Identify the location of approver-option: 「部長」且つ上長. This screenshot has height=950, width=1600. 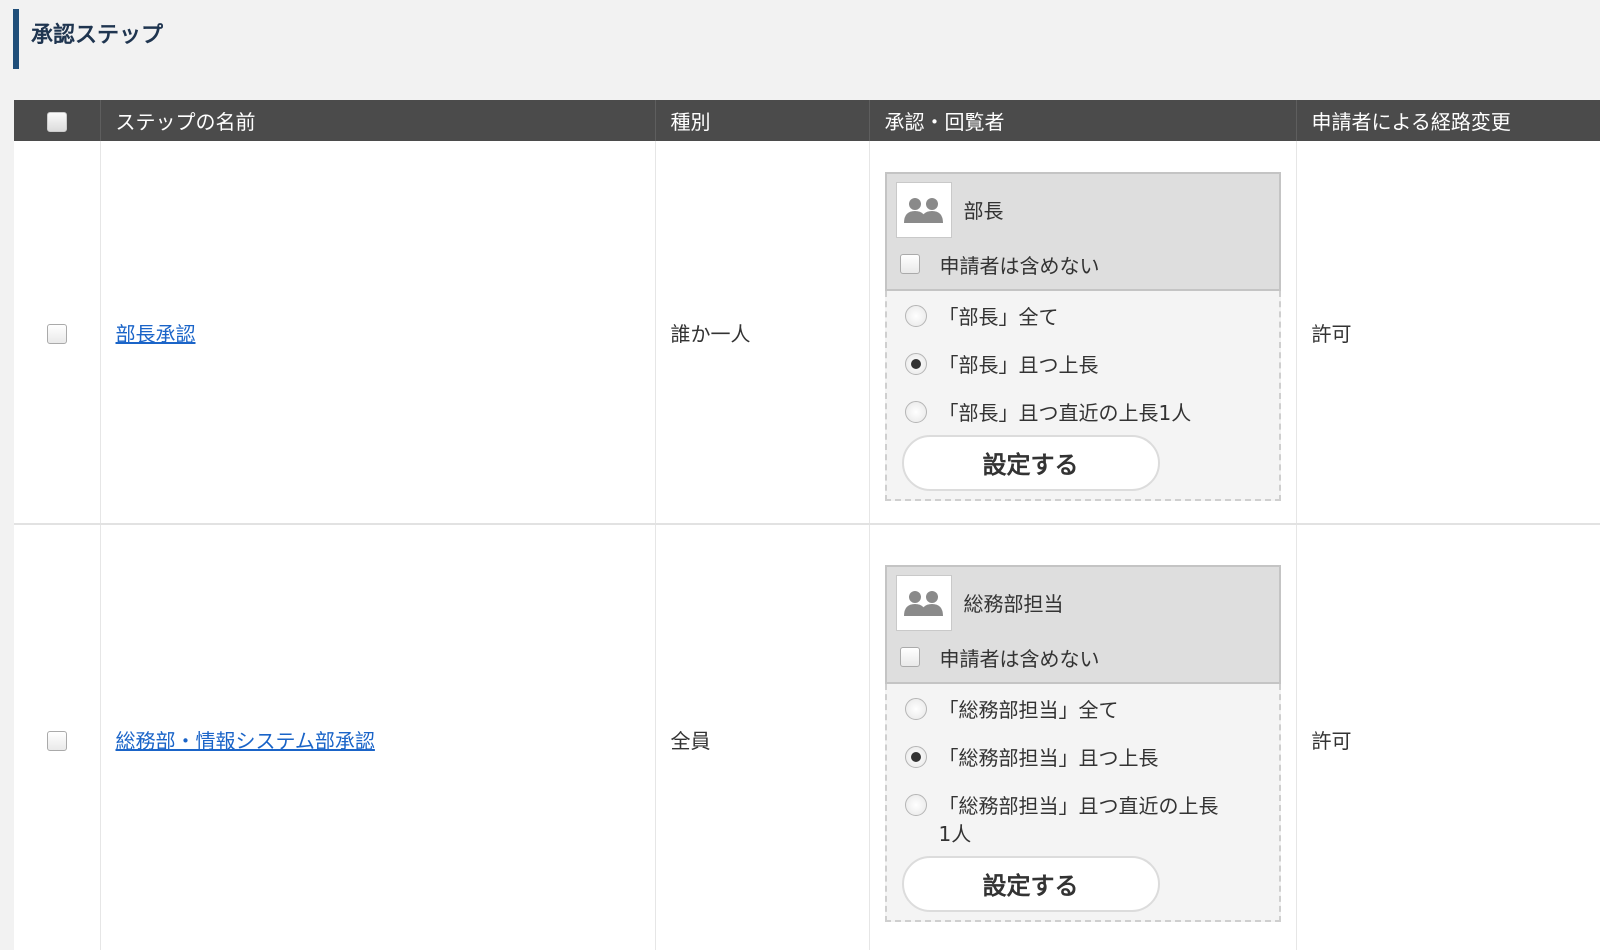
(1083, 365).